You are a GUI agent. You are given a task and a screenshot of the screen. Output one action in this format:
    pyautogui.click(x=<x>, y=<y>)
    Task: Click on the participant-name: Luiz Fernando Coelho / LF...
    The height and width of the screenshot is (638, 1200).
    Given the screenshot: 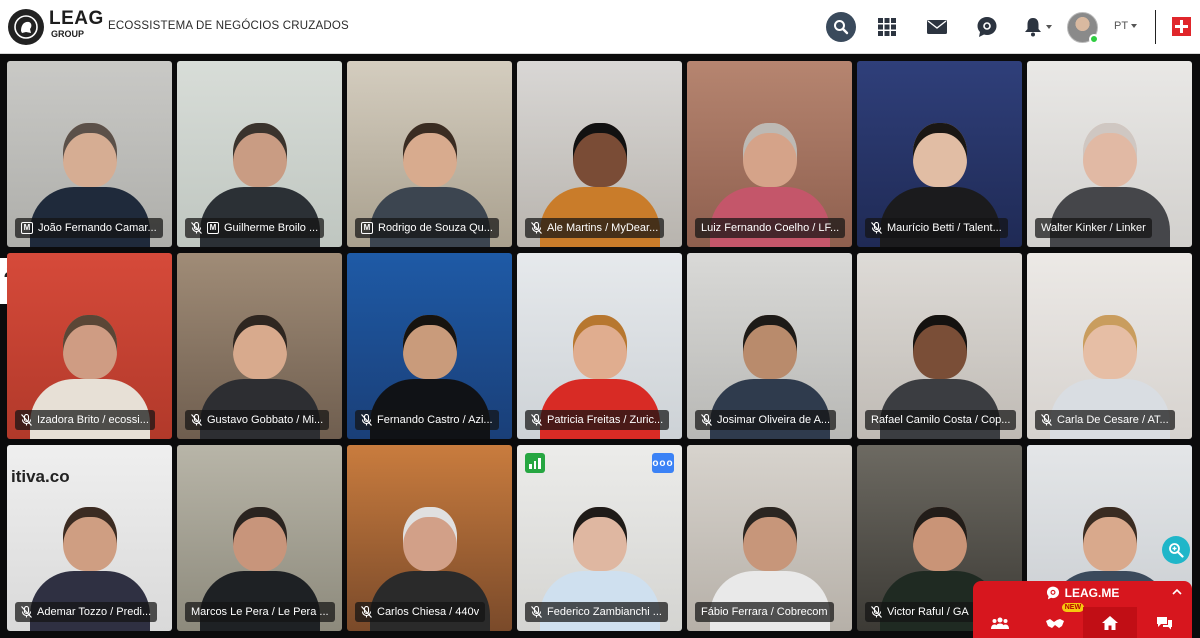 What is the action you would take?
    pyautogui.click(x=770, y=228)
    